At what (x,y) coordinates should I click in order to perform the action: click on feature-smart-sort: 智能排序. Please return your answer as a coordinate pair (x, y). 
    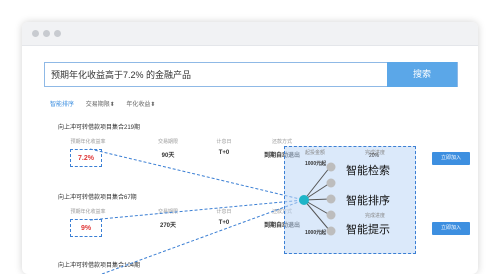
    Looking at the image, I should click on (368, 201).